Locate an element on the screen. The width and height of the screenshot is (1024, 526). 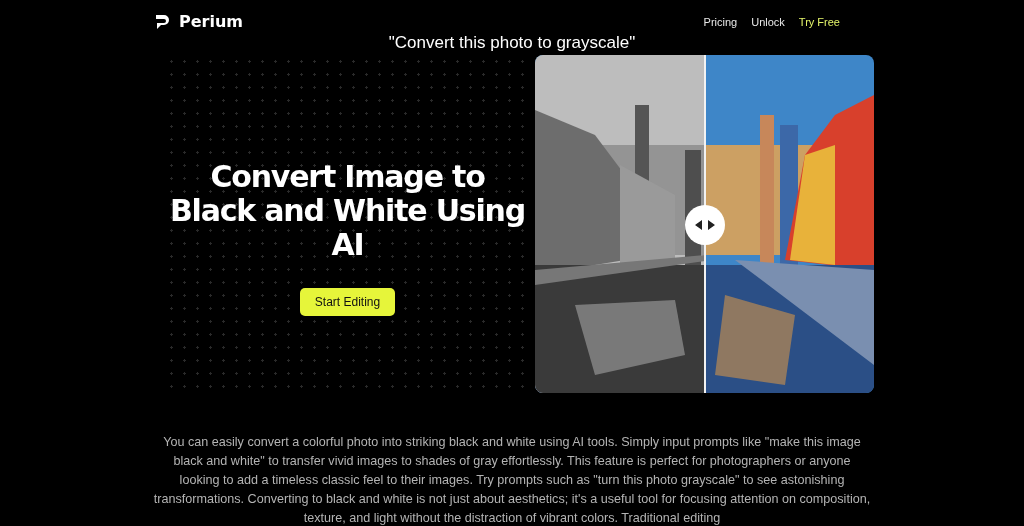
hero-title: Convert Image to Black and White Using AI is located at coordinates (347, 211).